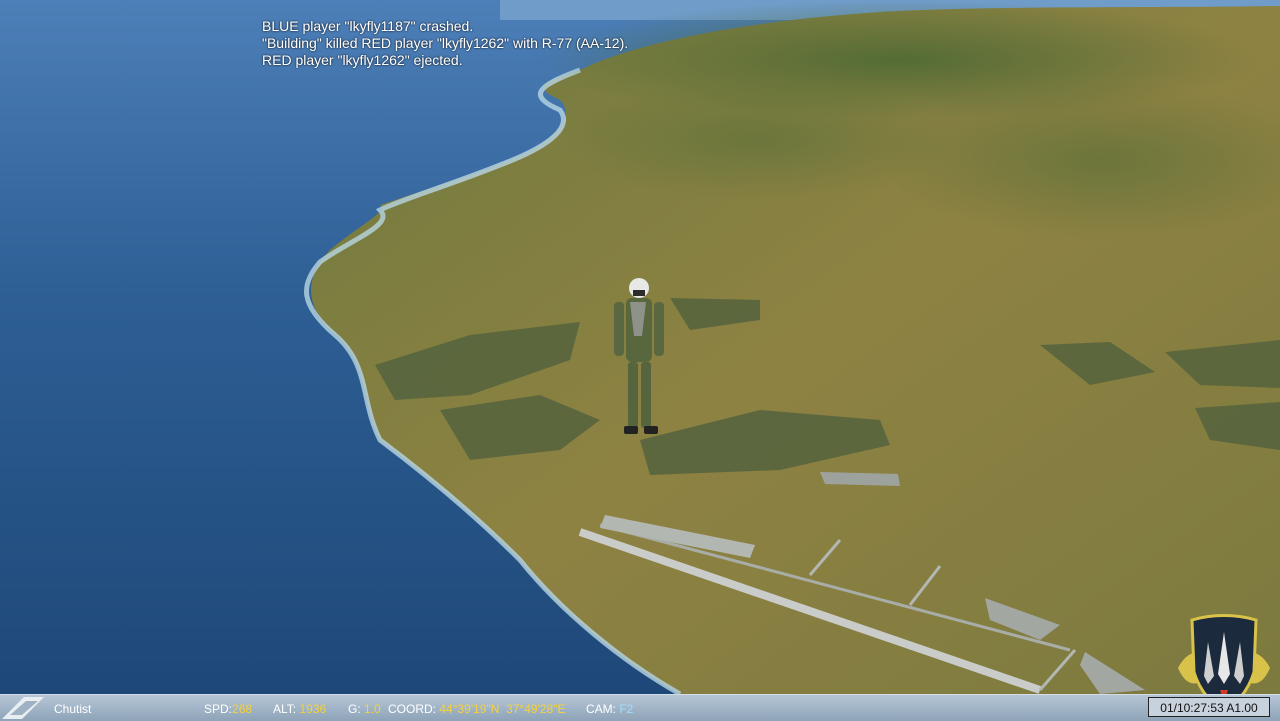  I want to click on altitude-readout: ALT: 1936, so click(300, 709).